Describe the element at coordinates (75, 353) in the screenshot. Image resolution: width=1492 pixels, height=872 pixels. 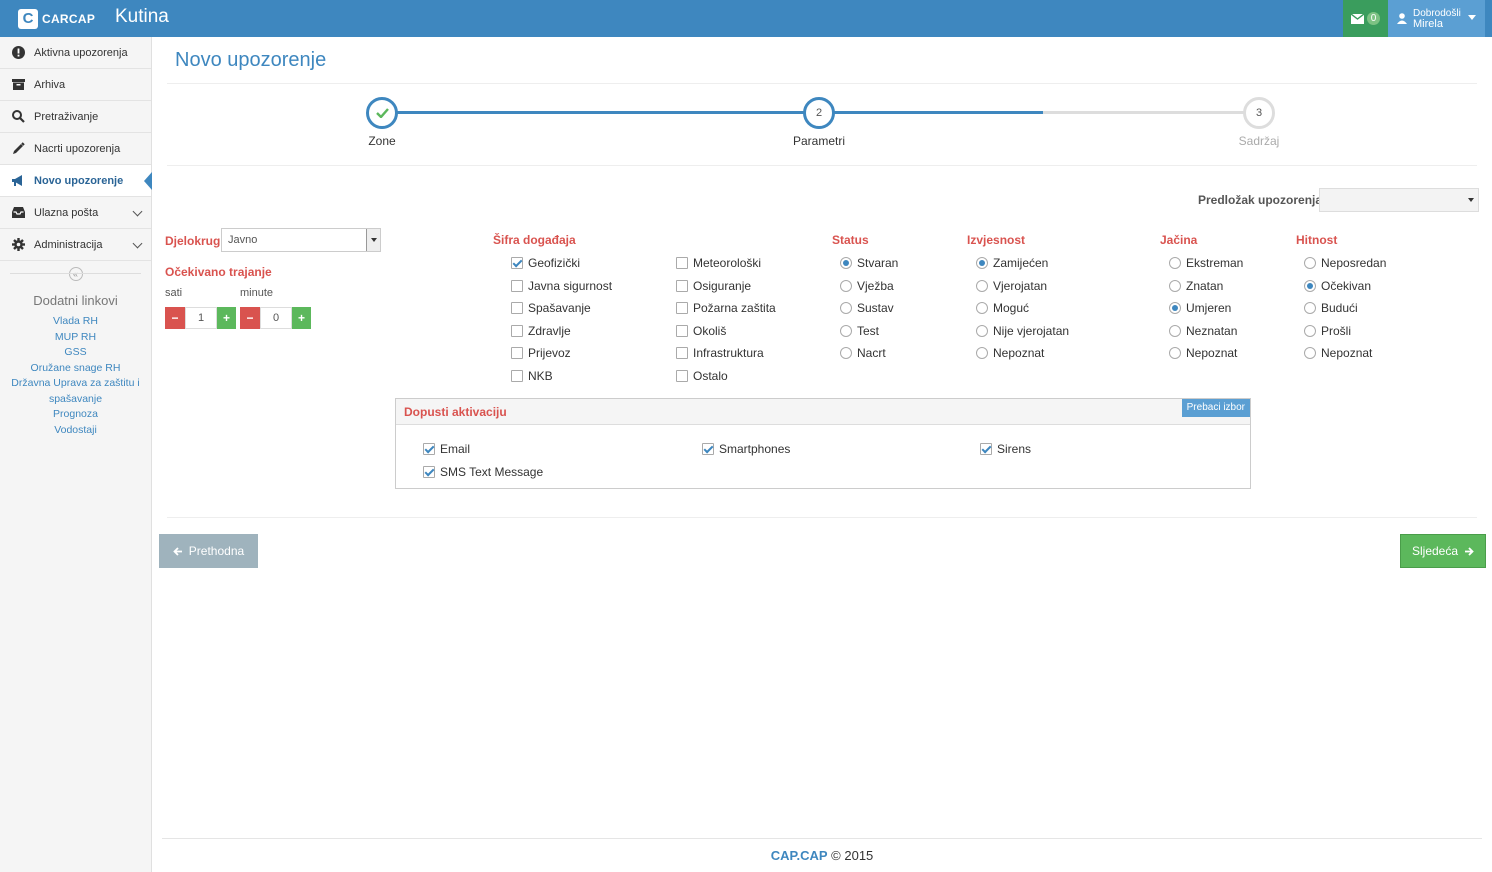
I see `link-gss: GSS` at that location.